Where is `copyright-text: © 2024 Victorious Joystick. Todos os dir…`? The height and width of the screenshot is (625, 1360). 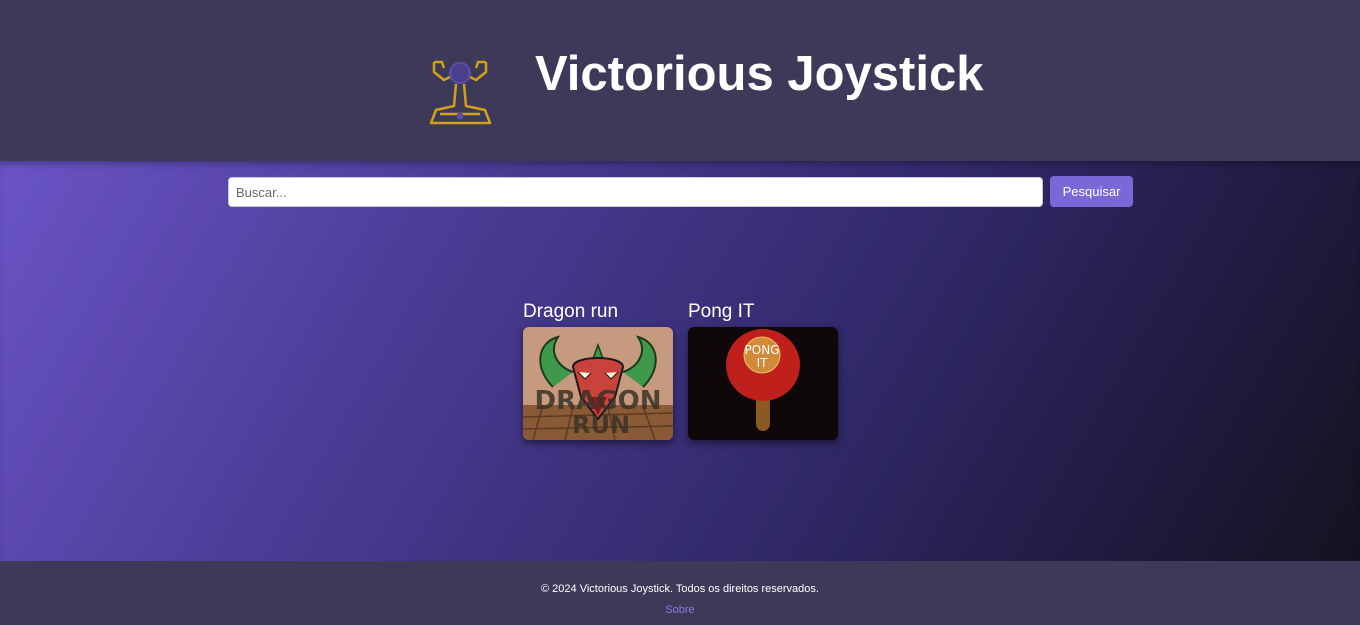 copyright-text: © 2024 Victorious Joystick. Todos os dir… is located at coordinates (680, 589).